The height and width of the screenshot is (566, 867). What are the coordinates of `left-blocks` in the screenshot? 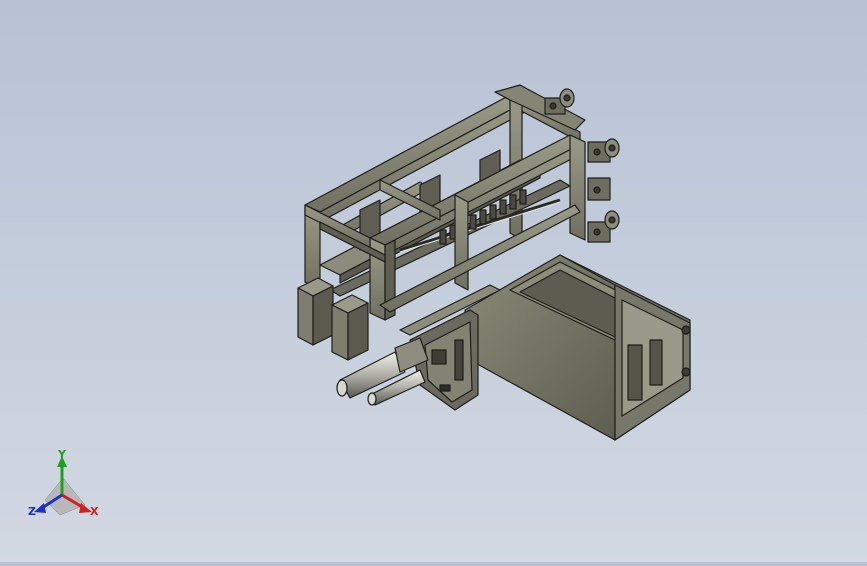 It's located at (333, 319).